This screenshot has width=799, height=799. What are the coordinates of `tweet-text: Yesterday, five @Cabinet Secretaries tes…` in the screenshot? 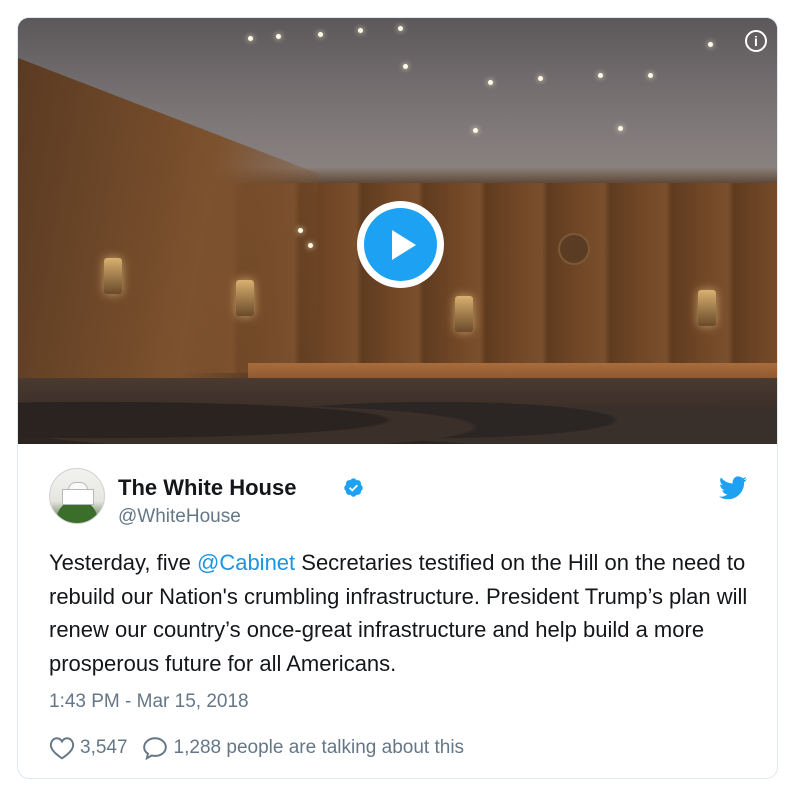 It's located at (398, 613).